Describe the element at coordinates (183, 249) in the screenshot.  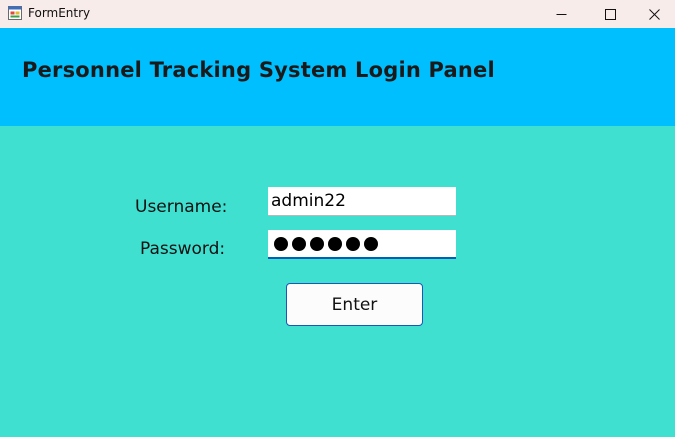
I see `password-label: Password:` at that location.